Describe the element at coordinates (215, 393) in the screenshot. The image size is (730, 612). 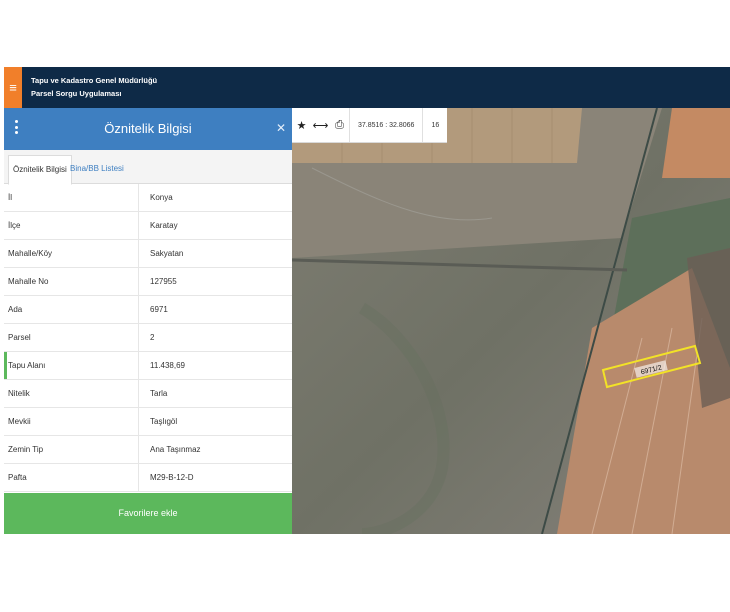
I see `attribute-value: Tarla` at that location.